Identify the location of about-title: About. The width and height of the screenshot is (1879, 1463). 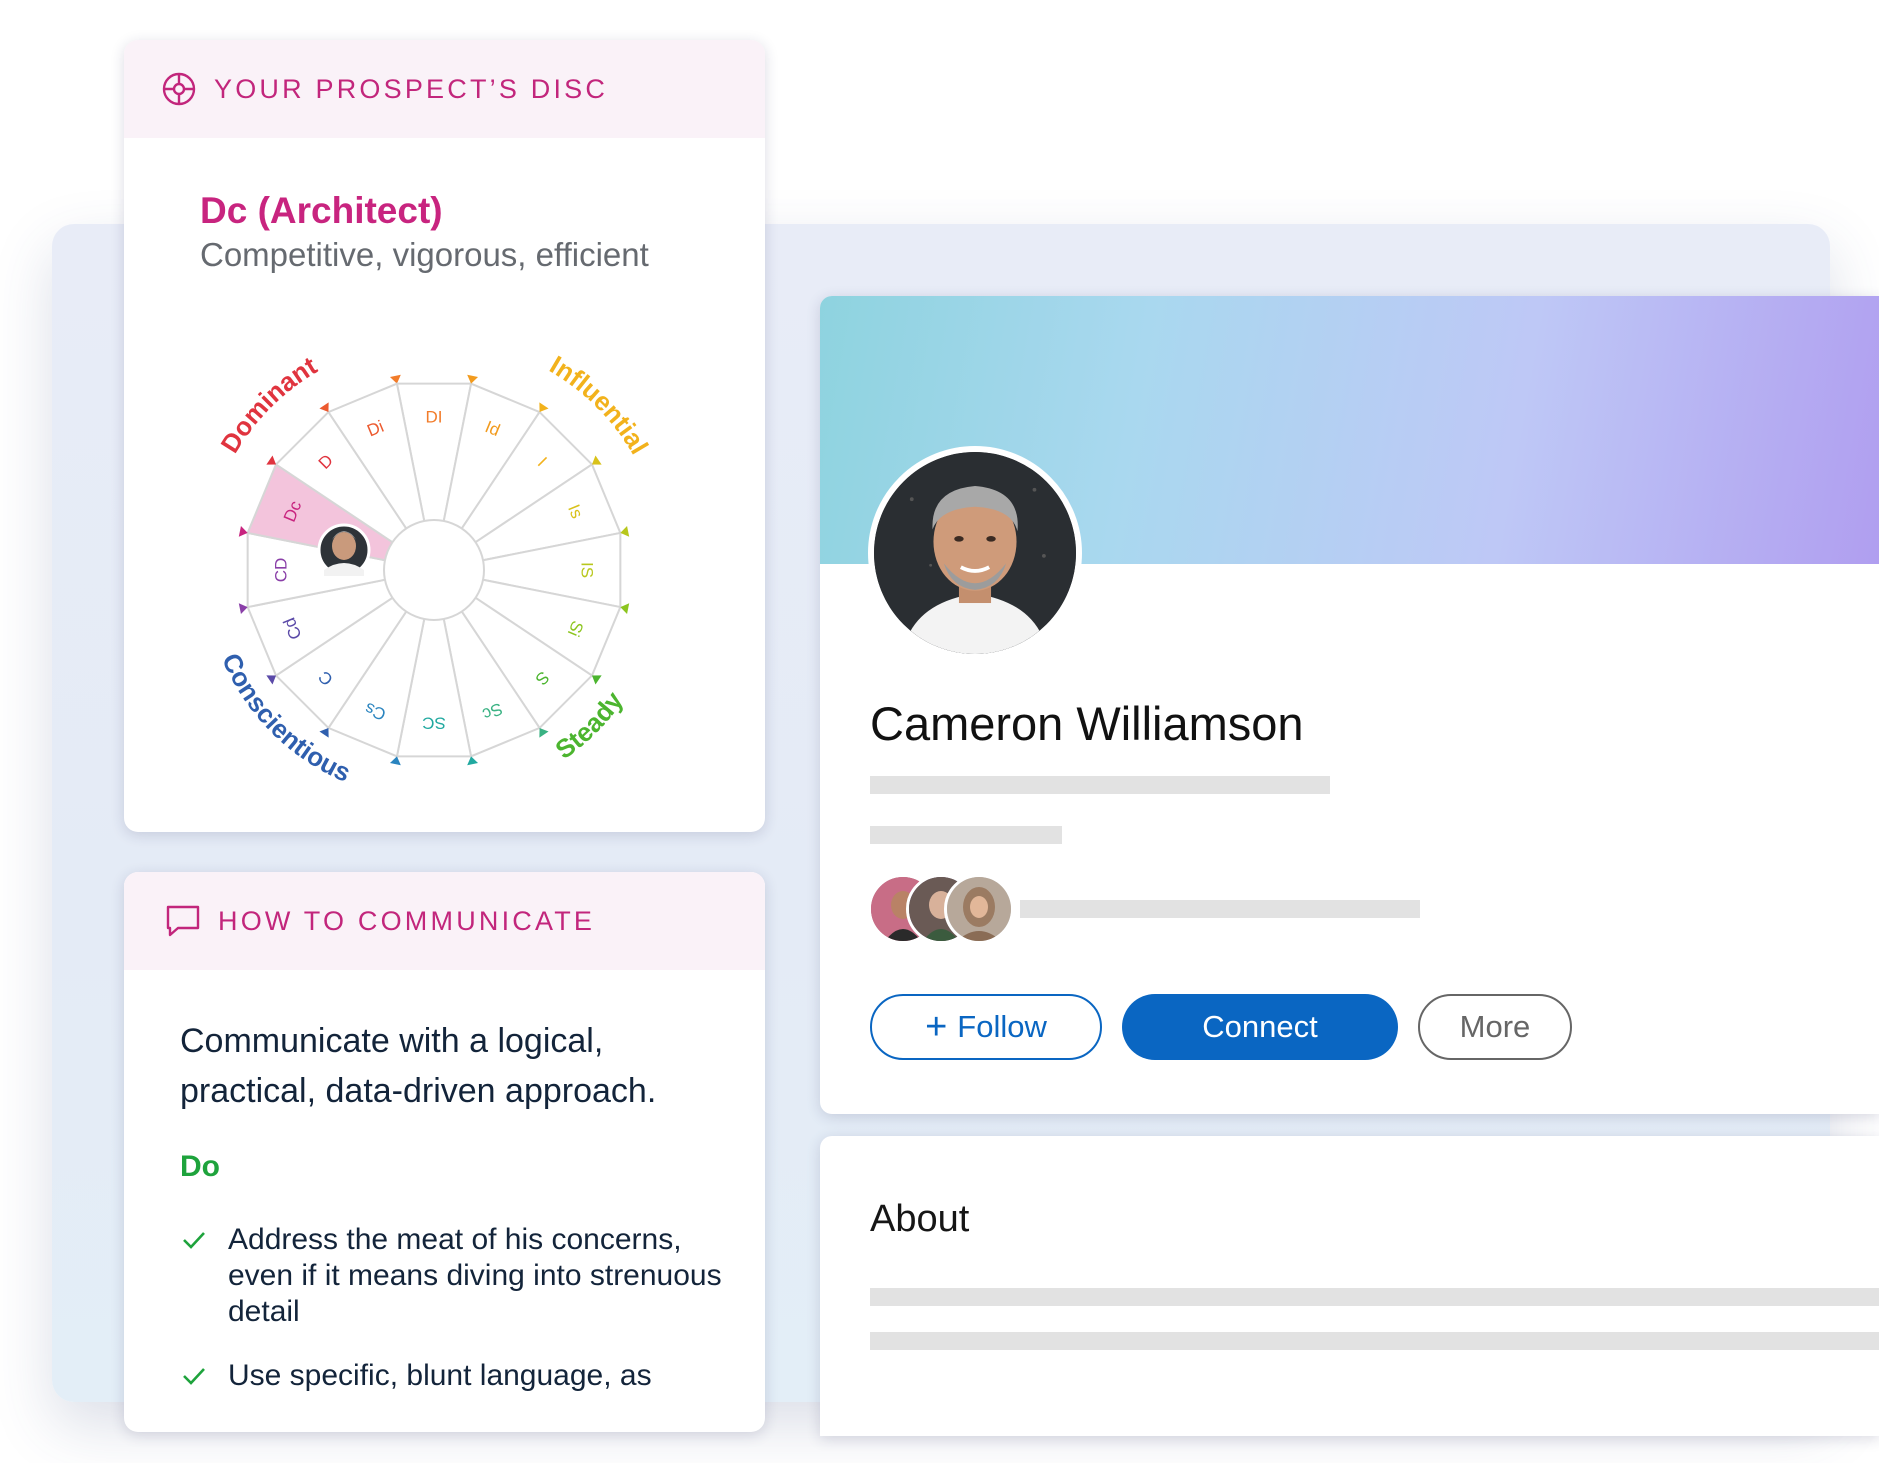
(920, 1219).